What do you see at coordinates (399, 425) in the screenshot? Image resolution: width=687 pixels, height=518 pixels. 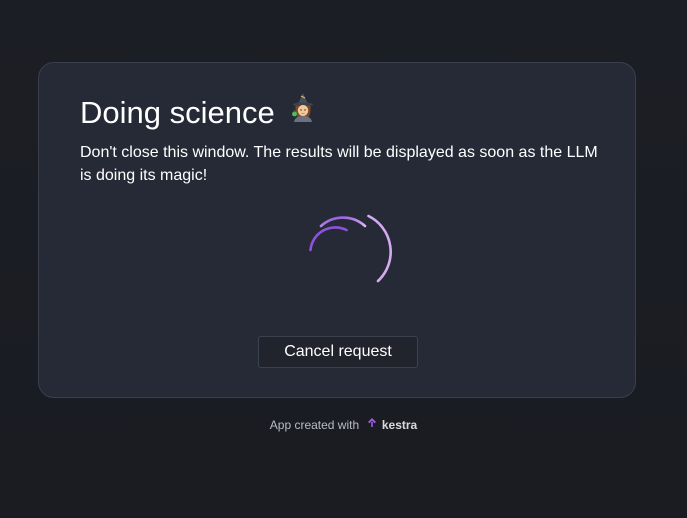 I see `kestra-brand-link: kestra` at bounding box center [399, 425].